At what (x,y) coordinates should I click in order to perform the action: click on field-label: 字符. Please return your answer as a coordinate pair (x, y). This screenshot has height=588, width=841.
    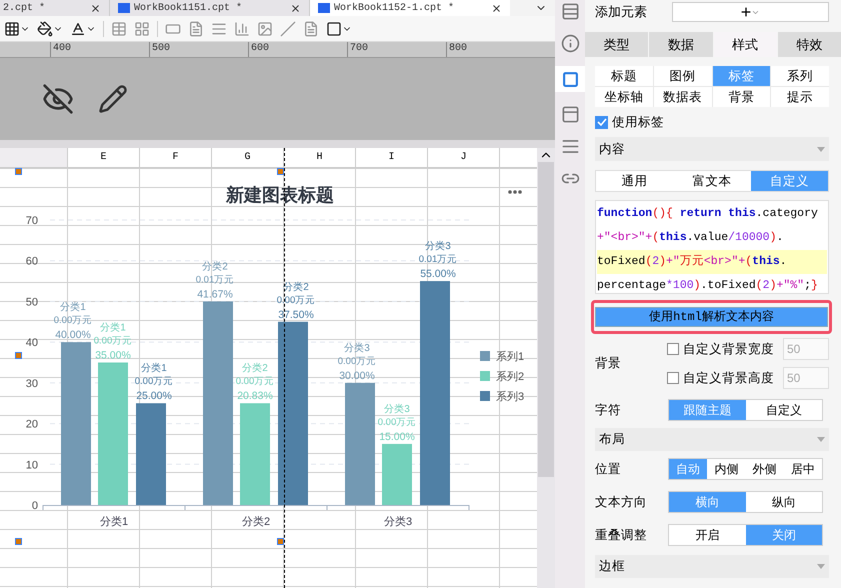
    Looking at the image, I should click on (608, 410).